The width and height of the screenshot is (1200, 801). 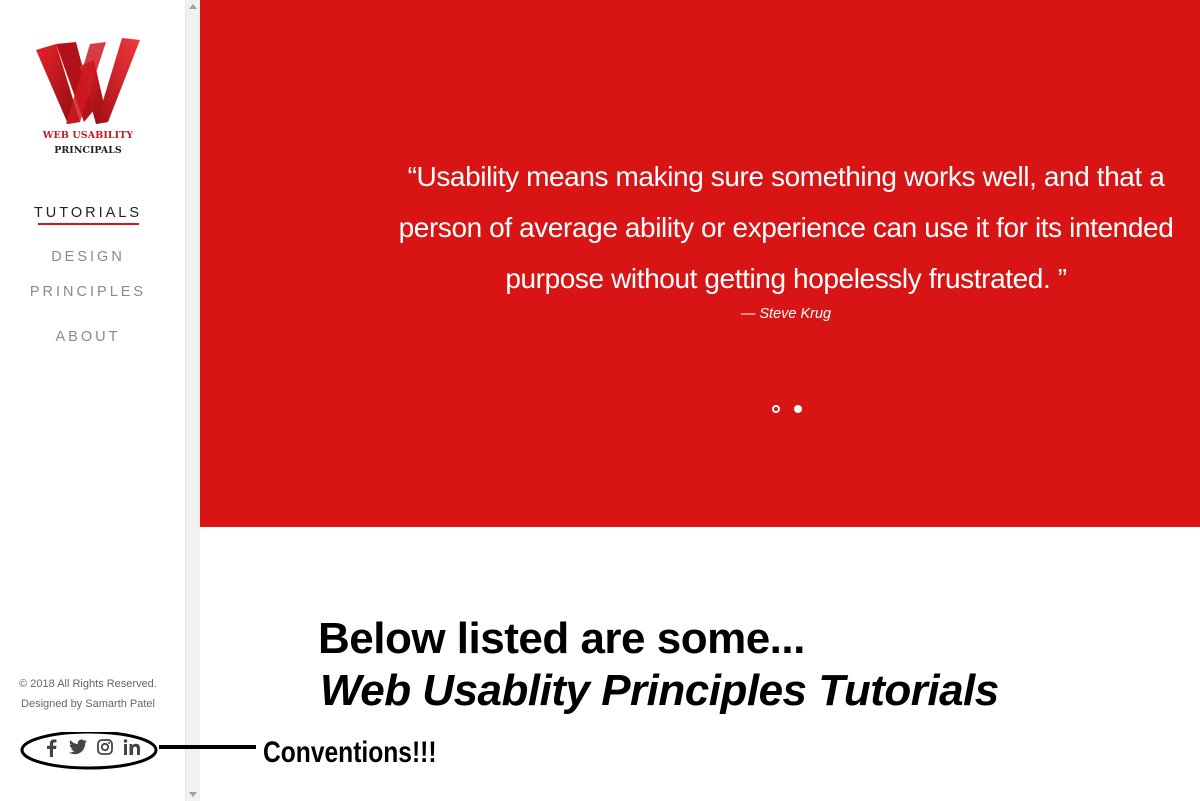 What do you see at coordinates (89, 751) in the screenshot?
I see `social-links` at bounding box center [89, 751].